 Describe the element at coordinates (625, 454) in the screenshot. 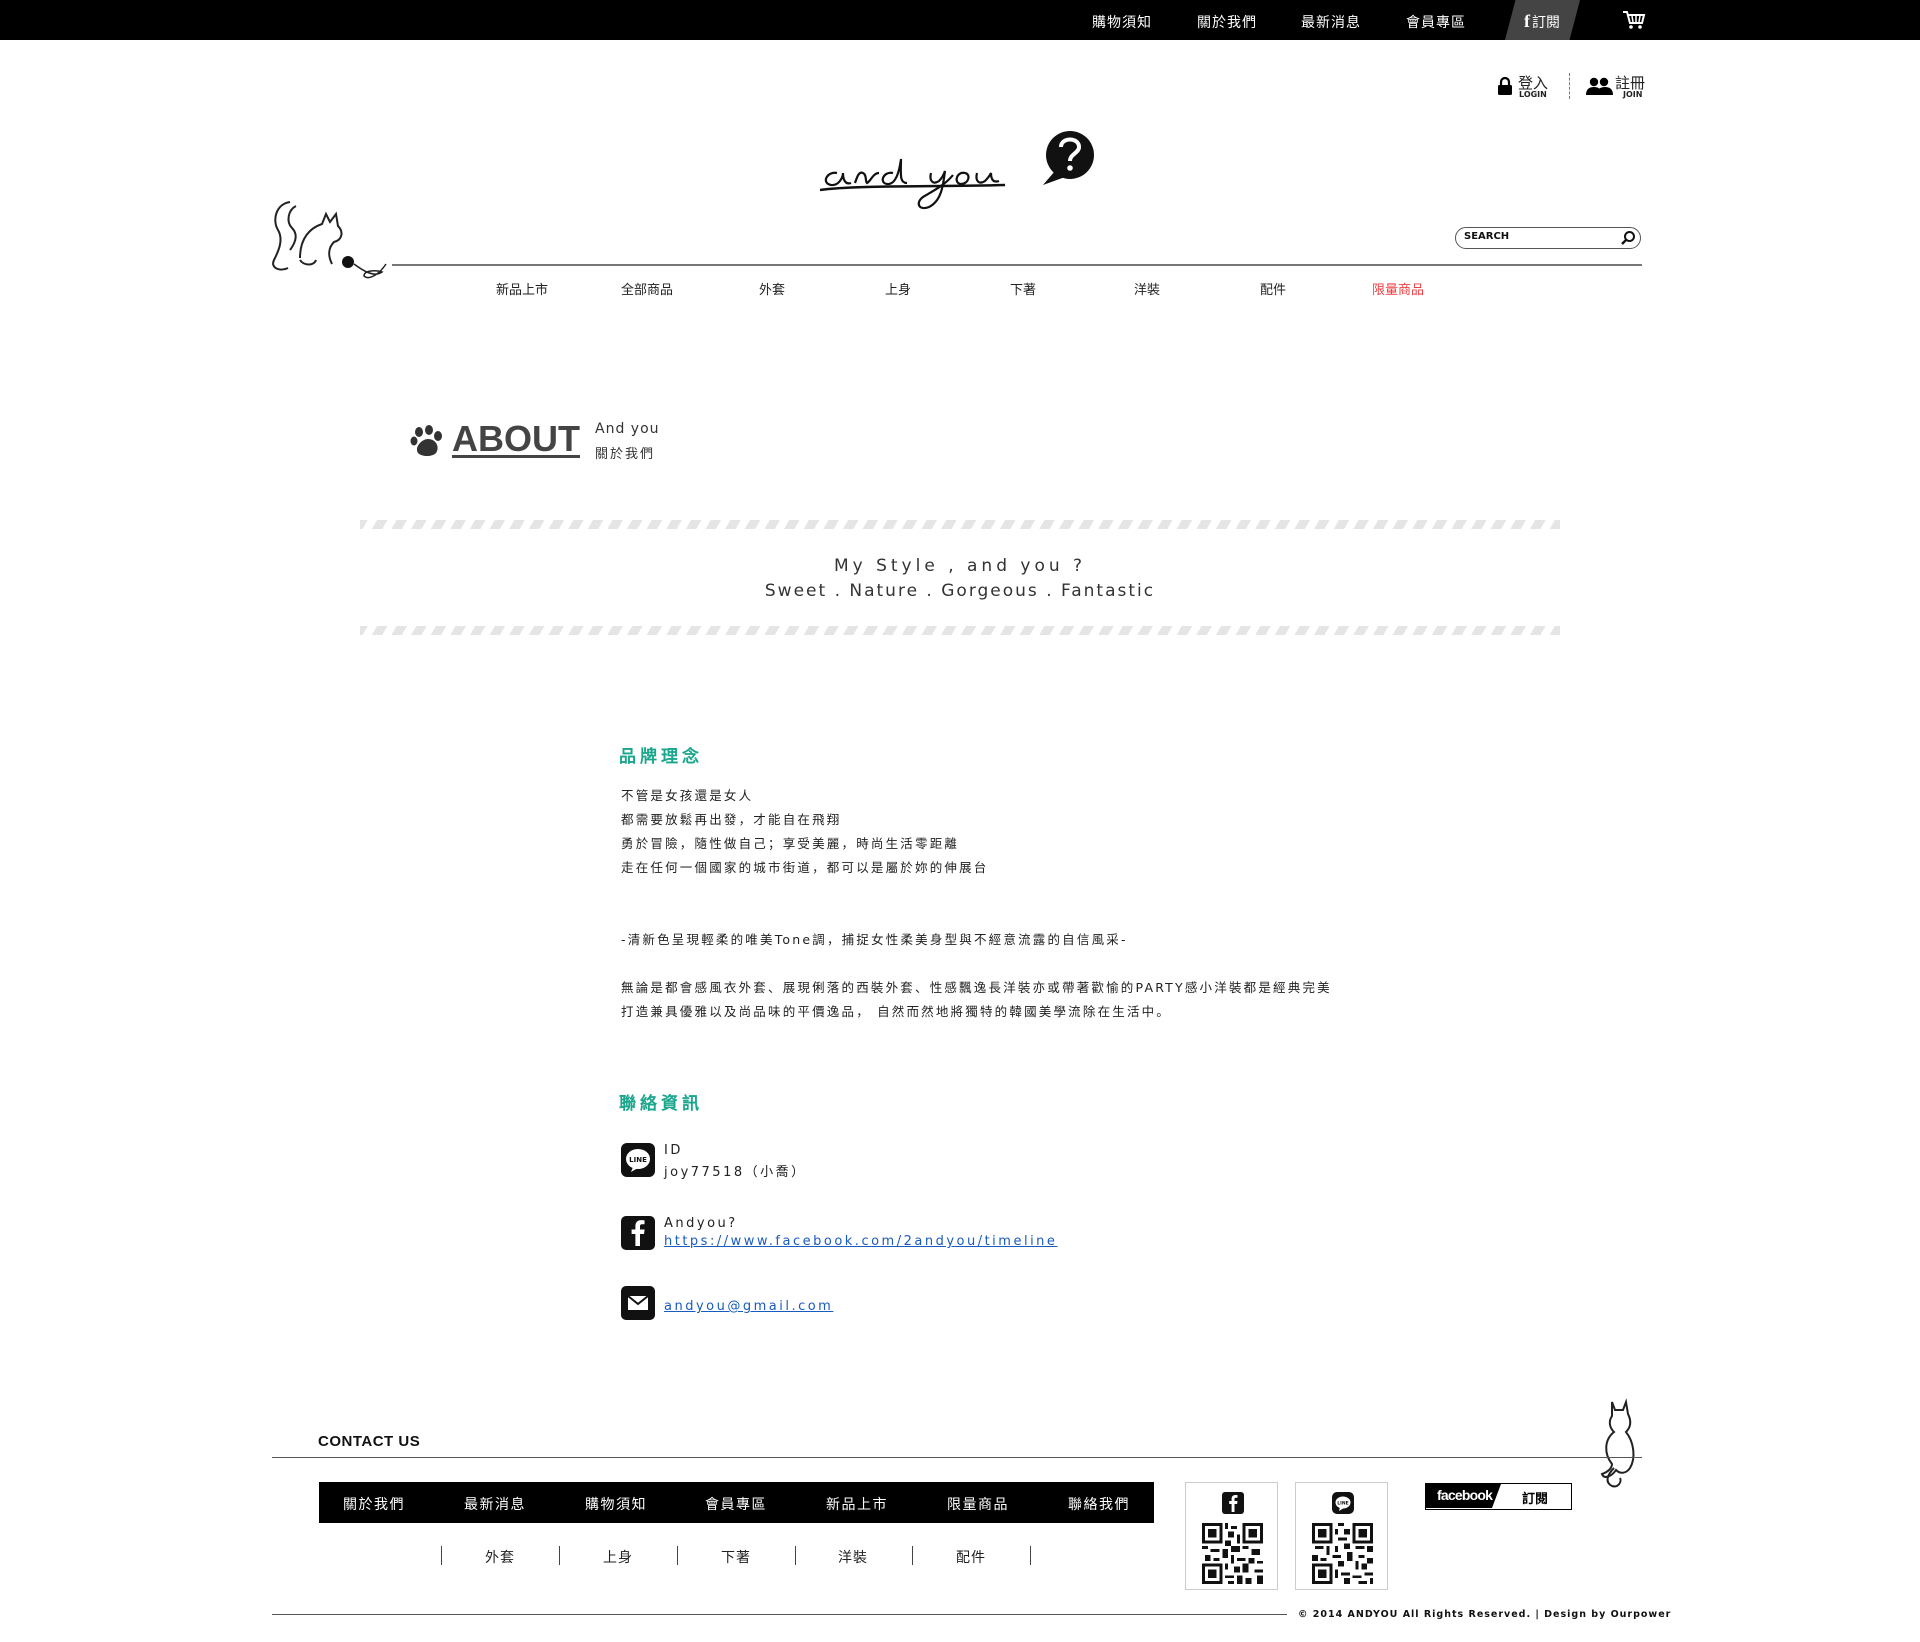

I see `about-subtitle-zh: 關於我們` at that location.